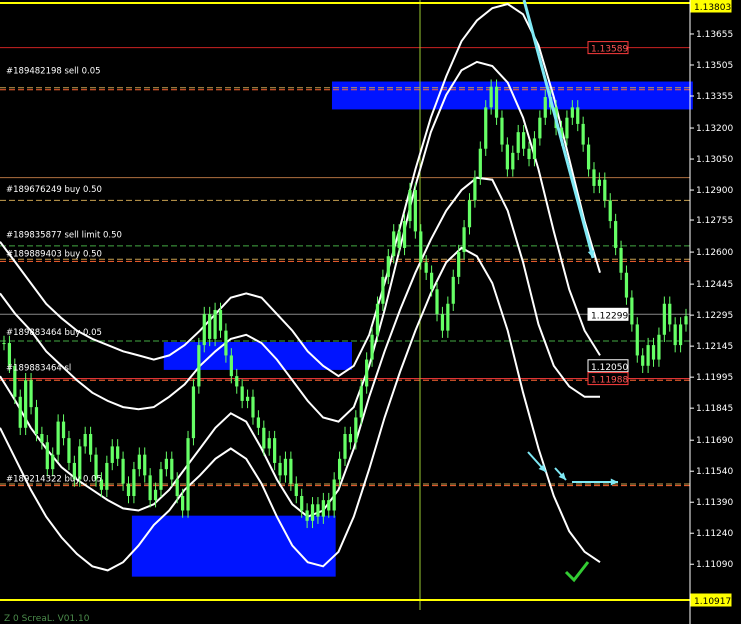  I want to click on y-tick-label: 1.12900, so click(714, 191).